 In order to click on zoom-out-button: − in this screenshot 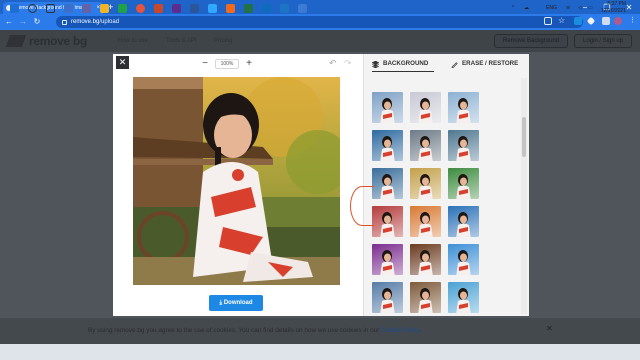, I will do `click(205, 64)`.